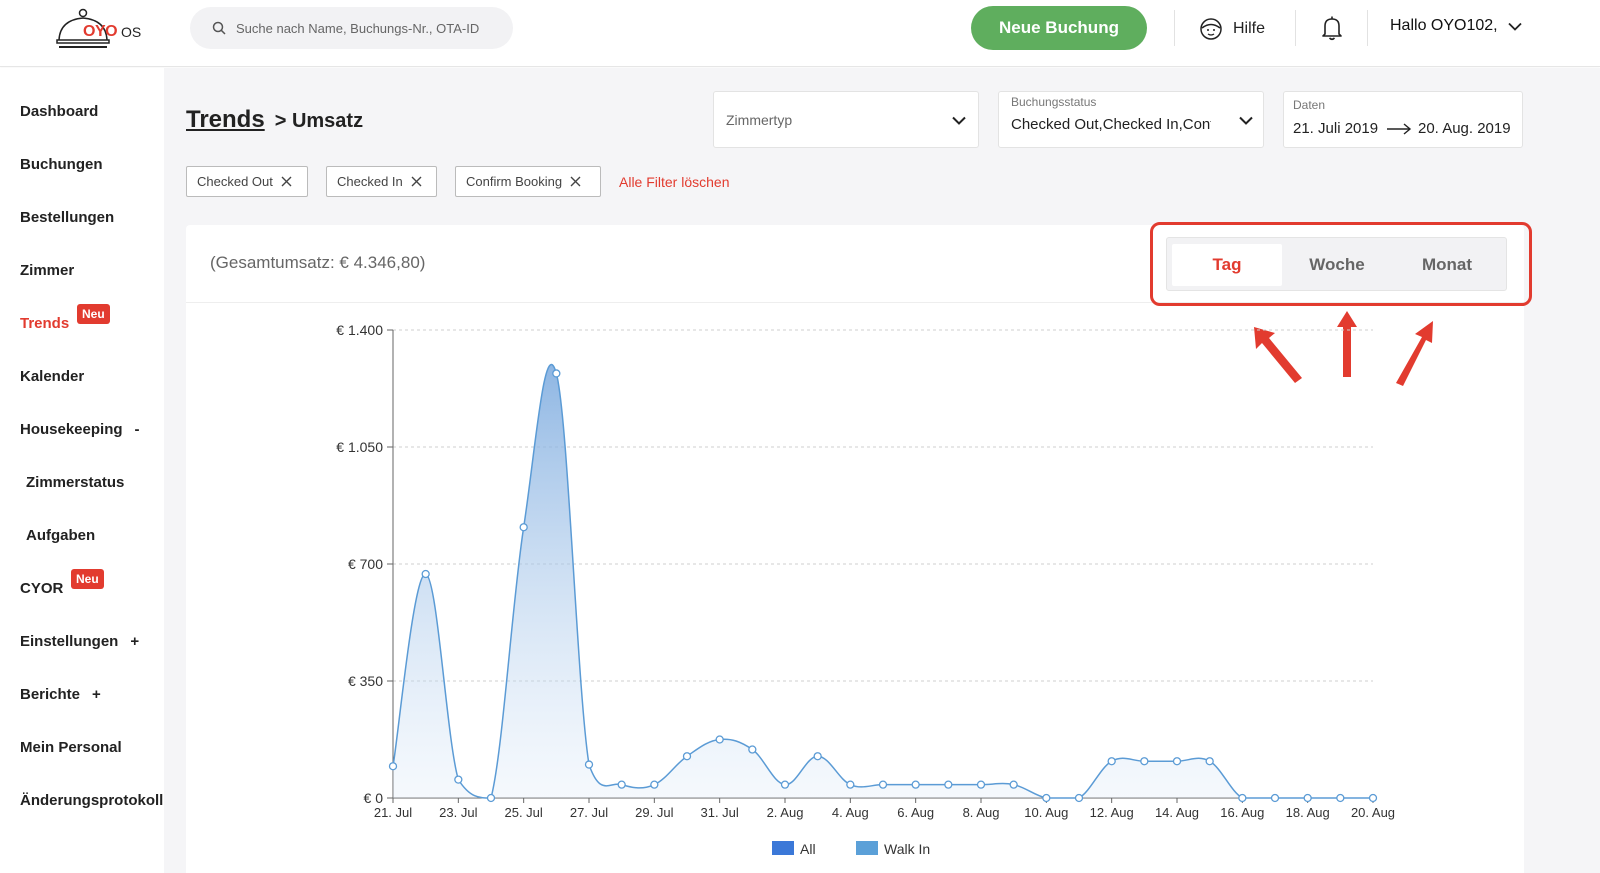 The image size is (1600, 873). I want to click on logo-suffix: OS, so click(131, 32).